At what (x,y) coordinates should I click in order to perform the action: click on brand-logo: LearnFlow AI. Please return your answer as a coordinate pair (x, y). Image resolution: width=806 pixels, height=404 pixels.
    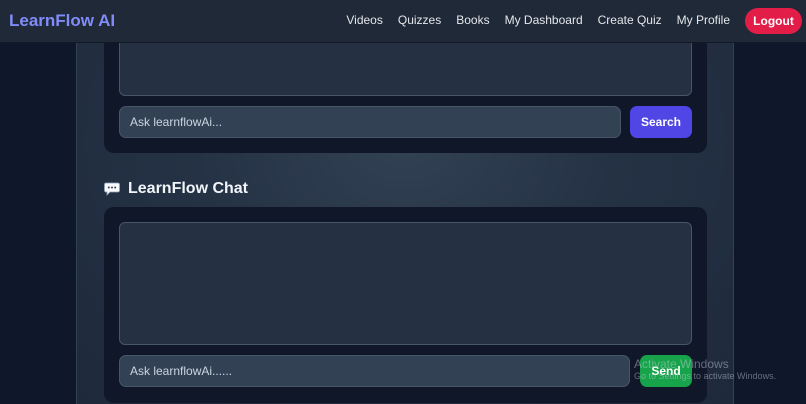
    Looking at the image, I should click on (62, 21).